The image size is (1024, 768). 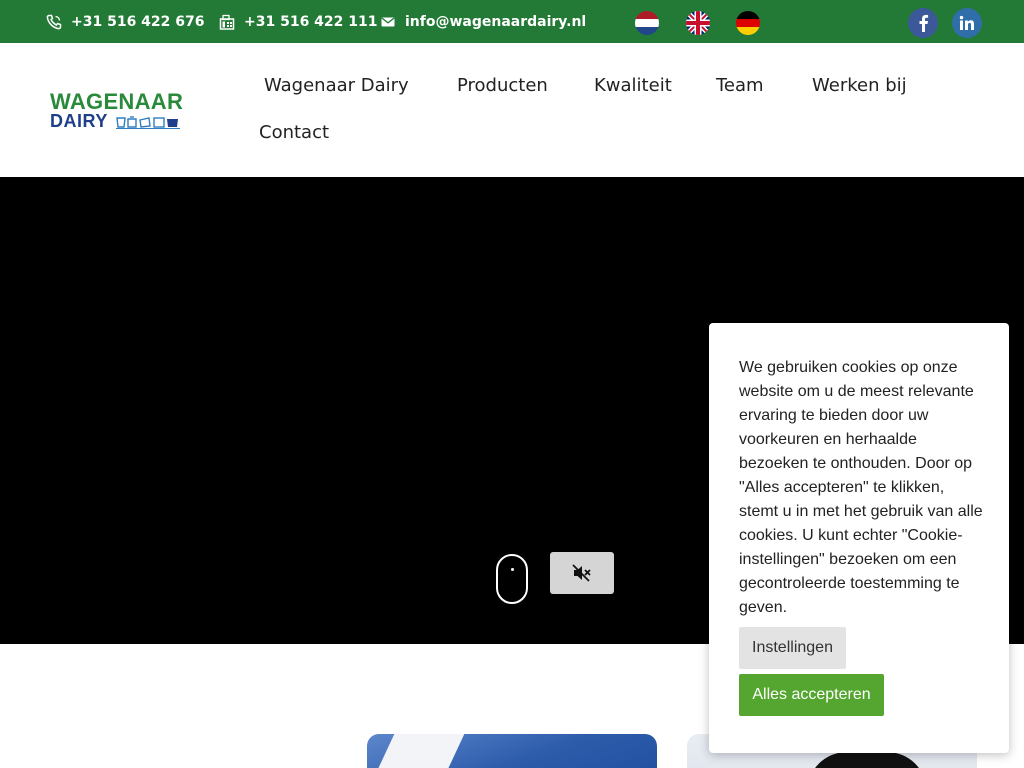 What do you see at coordinates (116, 112) in the screenshot?
I see `wagenaar-dairy-logo: WAGENAAR DAIRY` at bounding box center [116, 112].